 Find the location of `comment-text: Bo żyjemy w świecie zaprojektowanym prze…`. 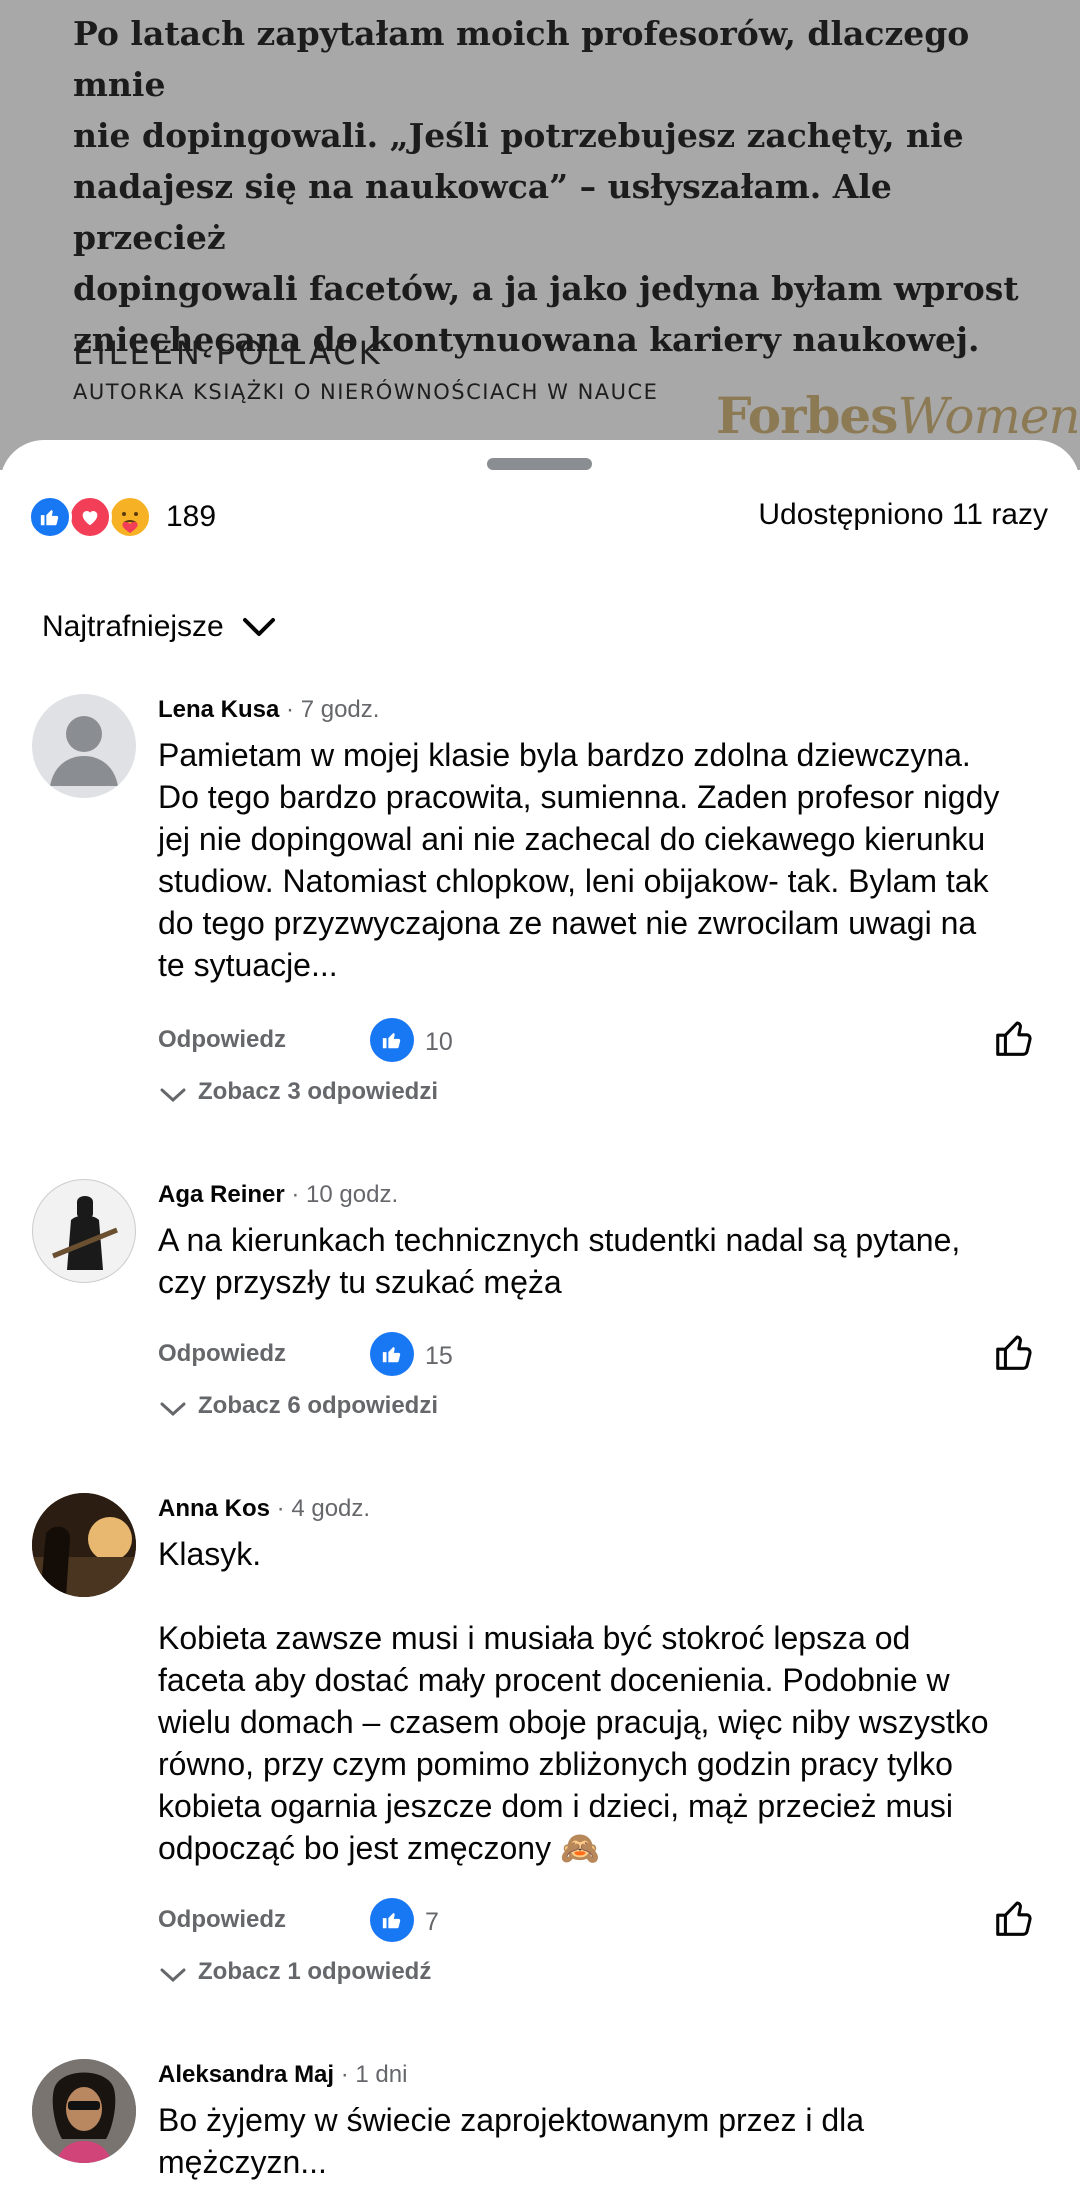

comment-text: Bo żyjemy w świecie zaprojektowanym prze… is located at coordinates (511, 2141).